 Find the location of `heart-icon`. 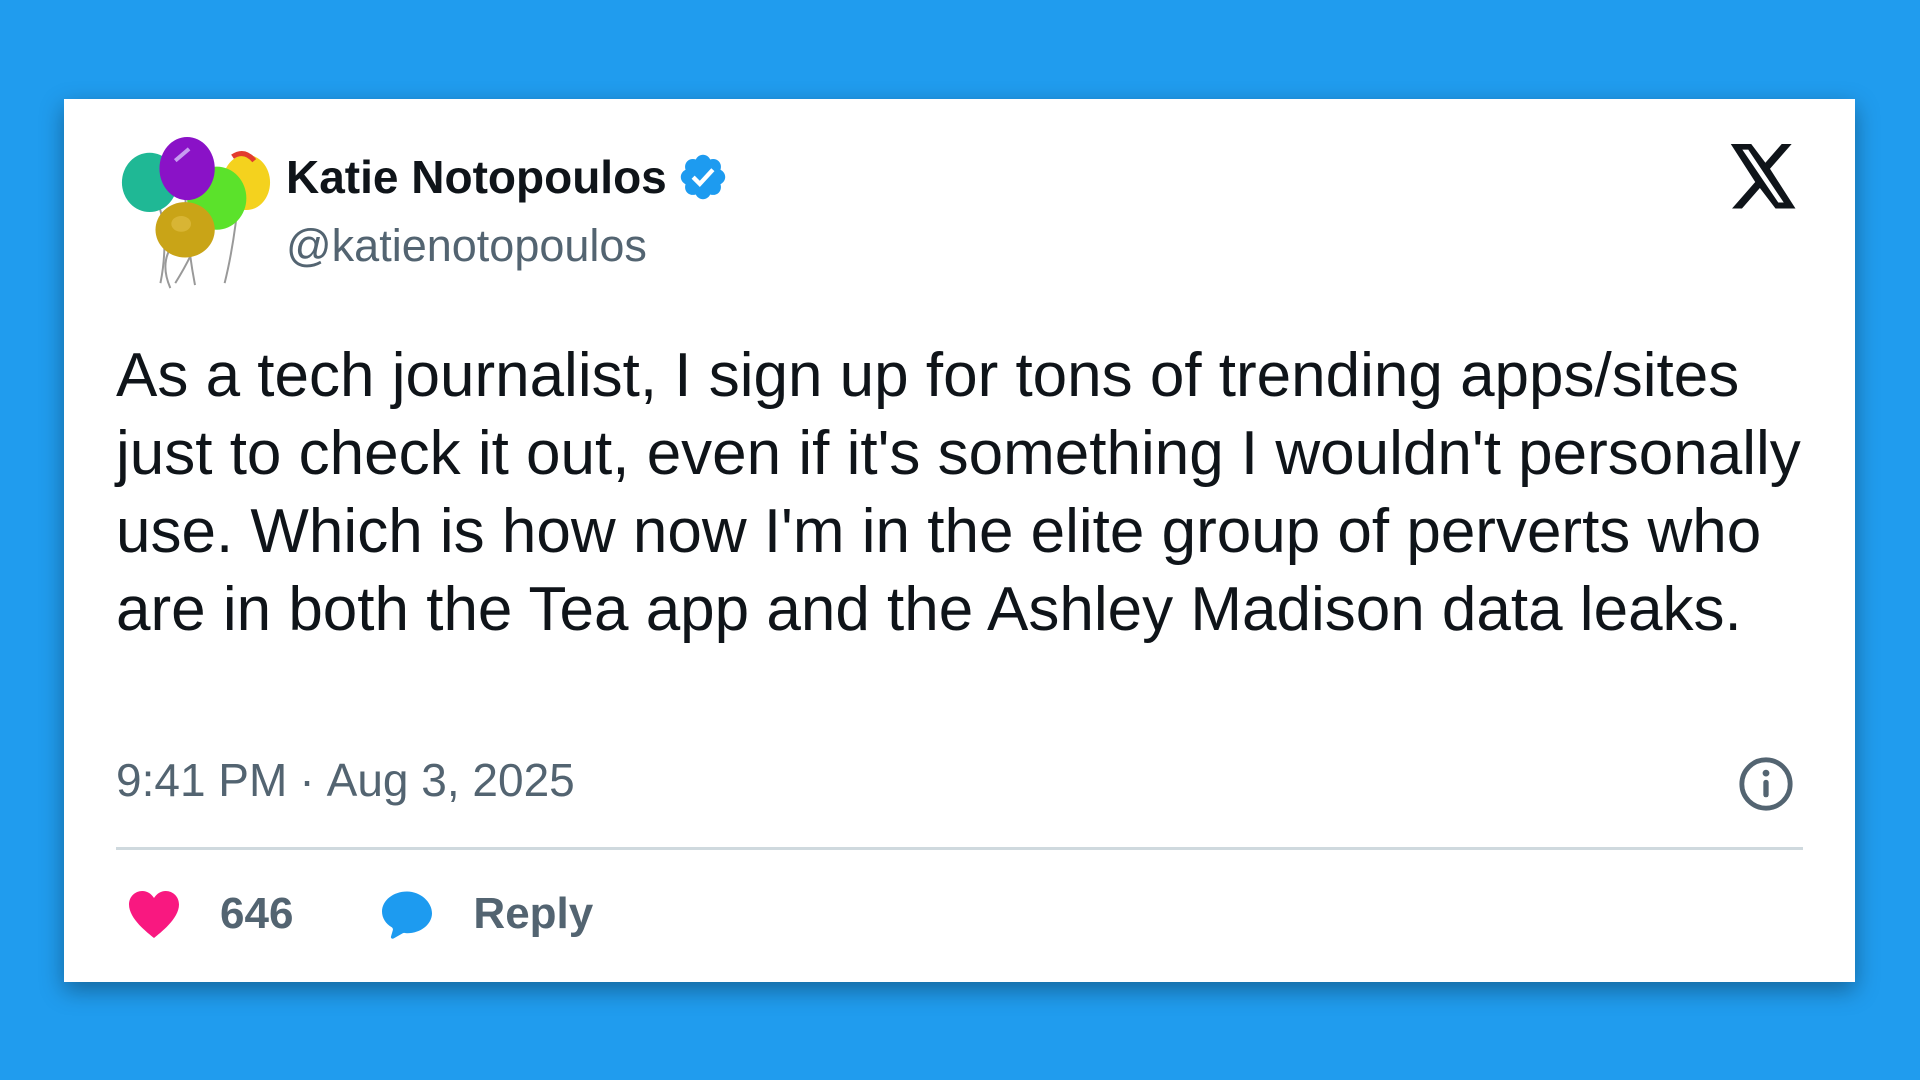

heart-icon is located at coordinates (154, 914).